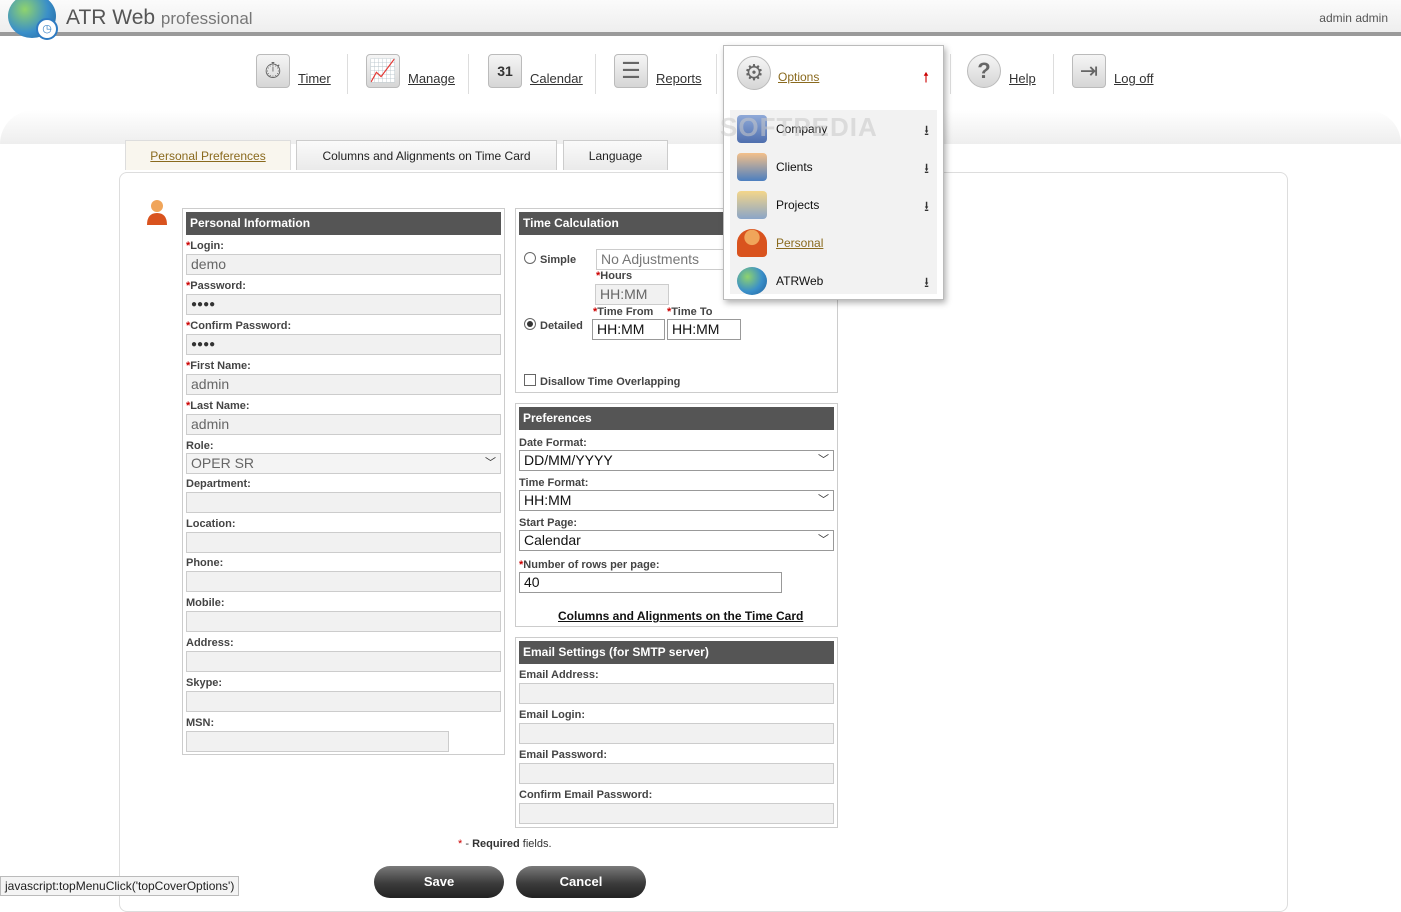 The width and height of the screenshot is (1401, 912). I want to click on nav-help-label: Help, so click(1022, 78).